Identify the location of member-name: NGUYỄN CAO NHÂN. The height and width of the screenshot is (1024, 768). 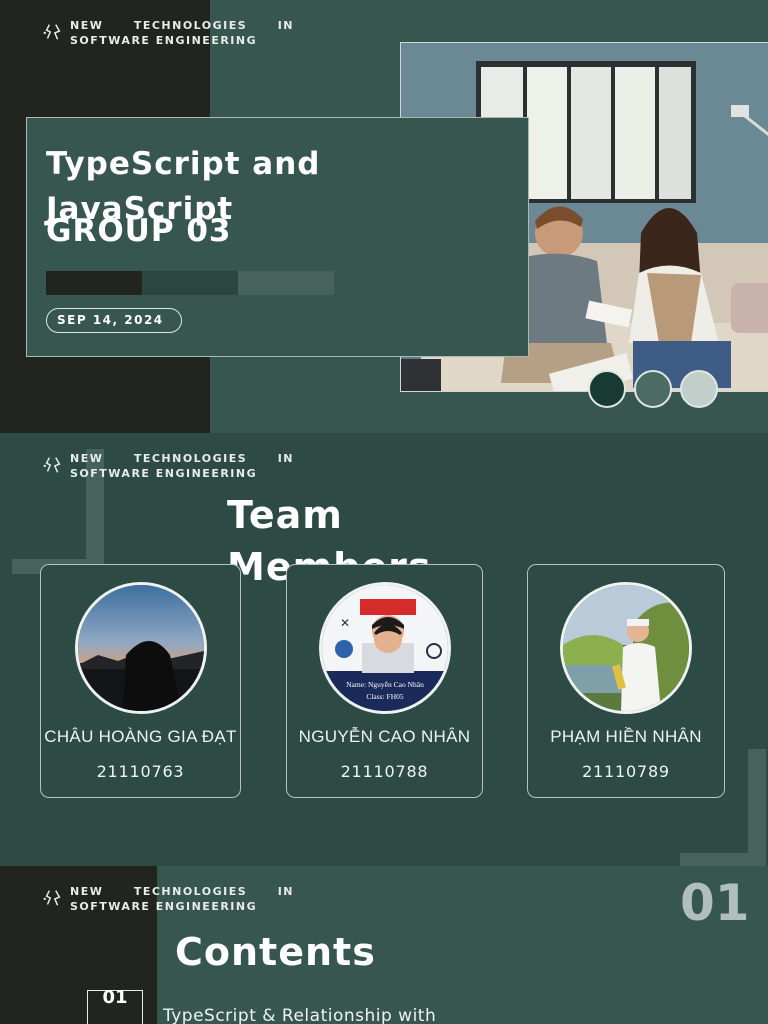
(384, 736).